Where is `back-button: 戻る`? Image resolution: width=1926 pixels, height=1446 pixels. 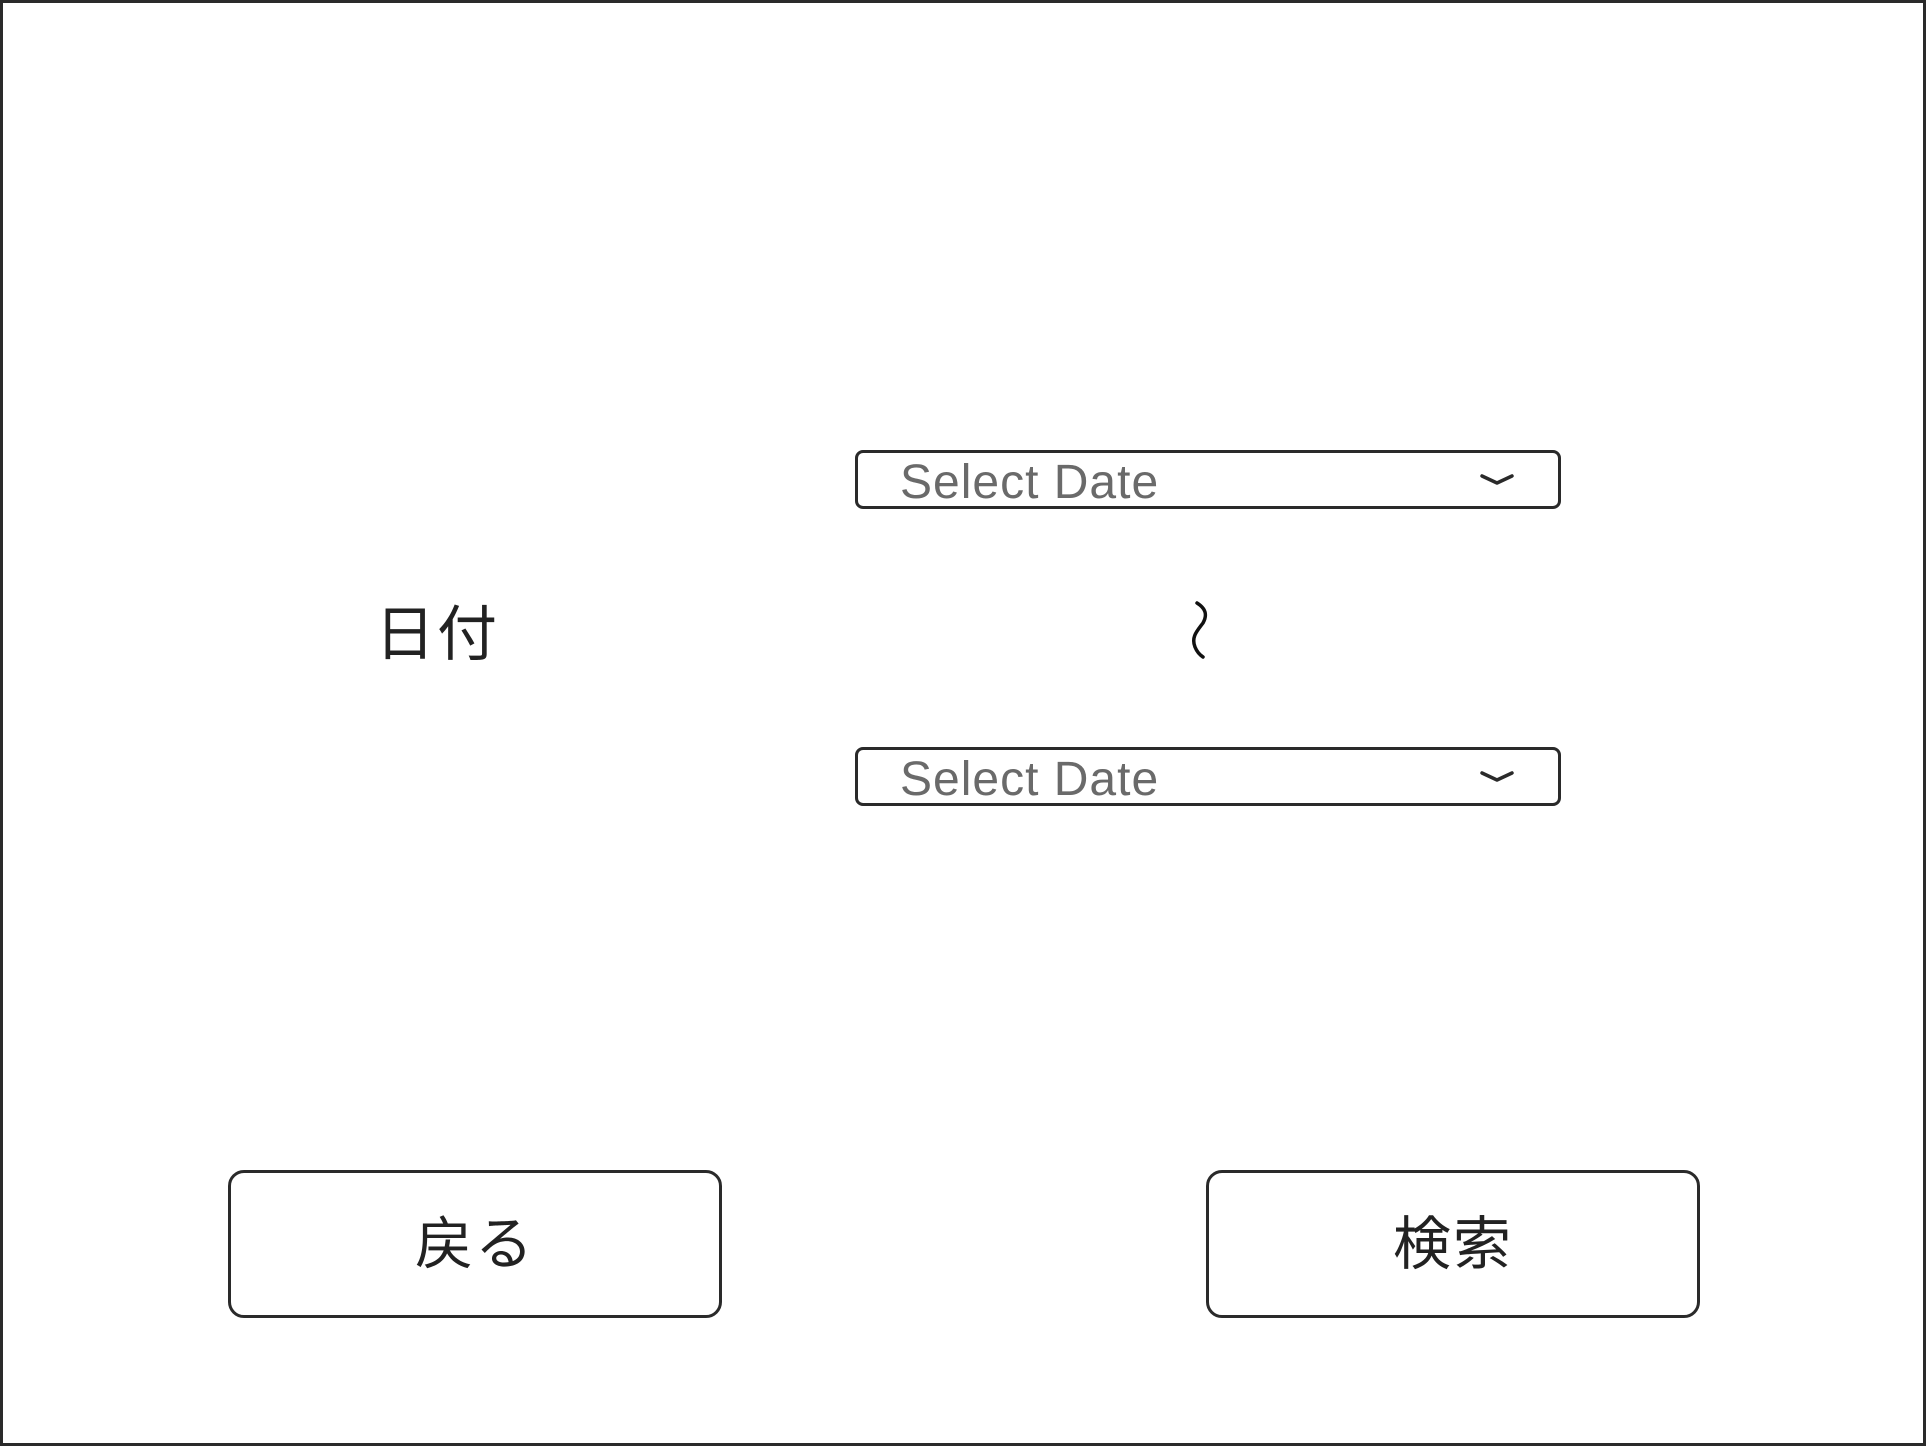
back-button: 戻る is located at coordinates (475, 1244).